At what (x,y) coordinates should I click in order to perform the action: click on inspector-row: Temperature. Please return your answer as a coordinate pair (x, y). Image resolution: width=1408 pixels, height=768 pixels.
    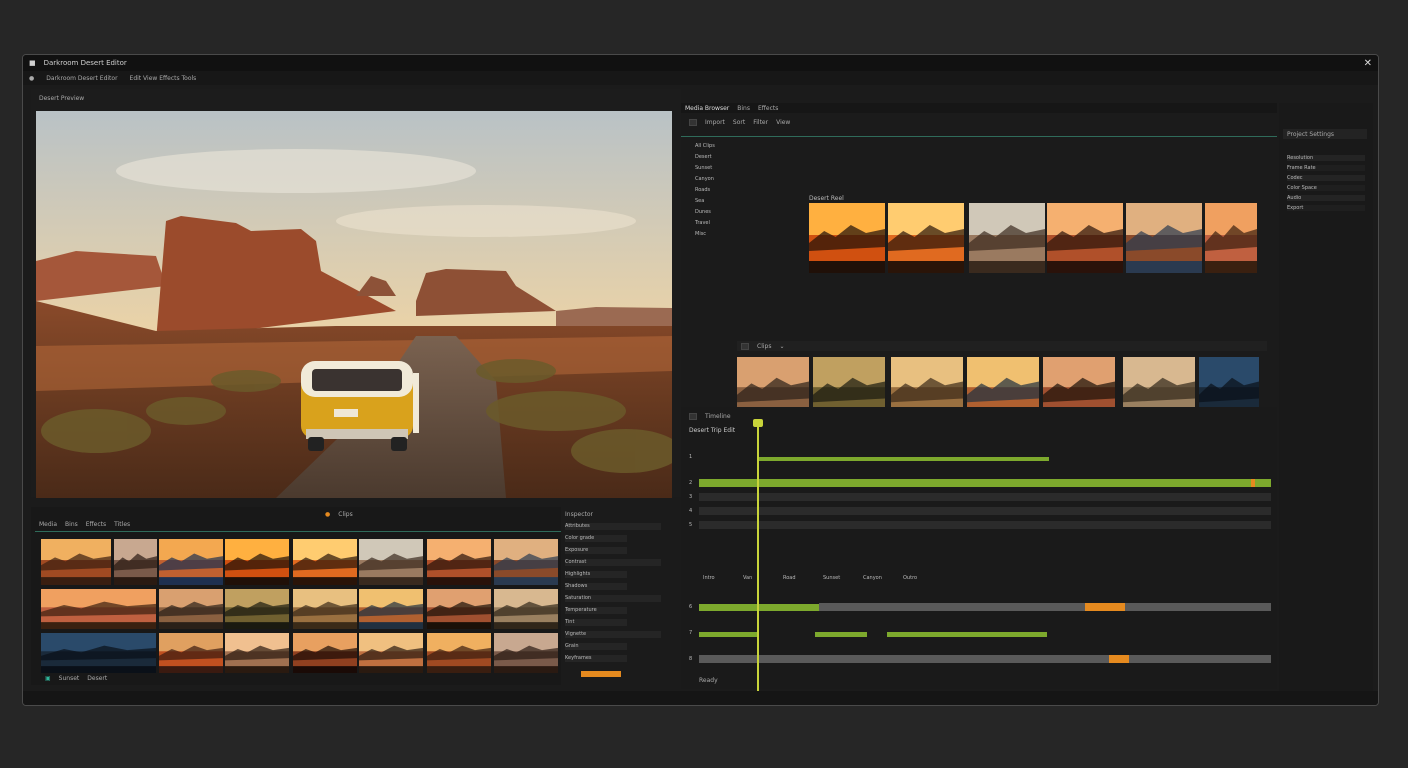
    Looking at the image, I should click on (596, 610).